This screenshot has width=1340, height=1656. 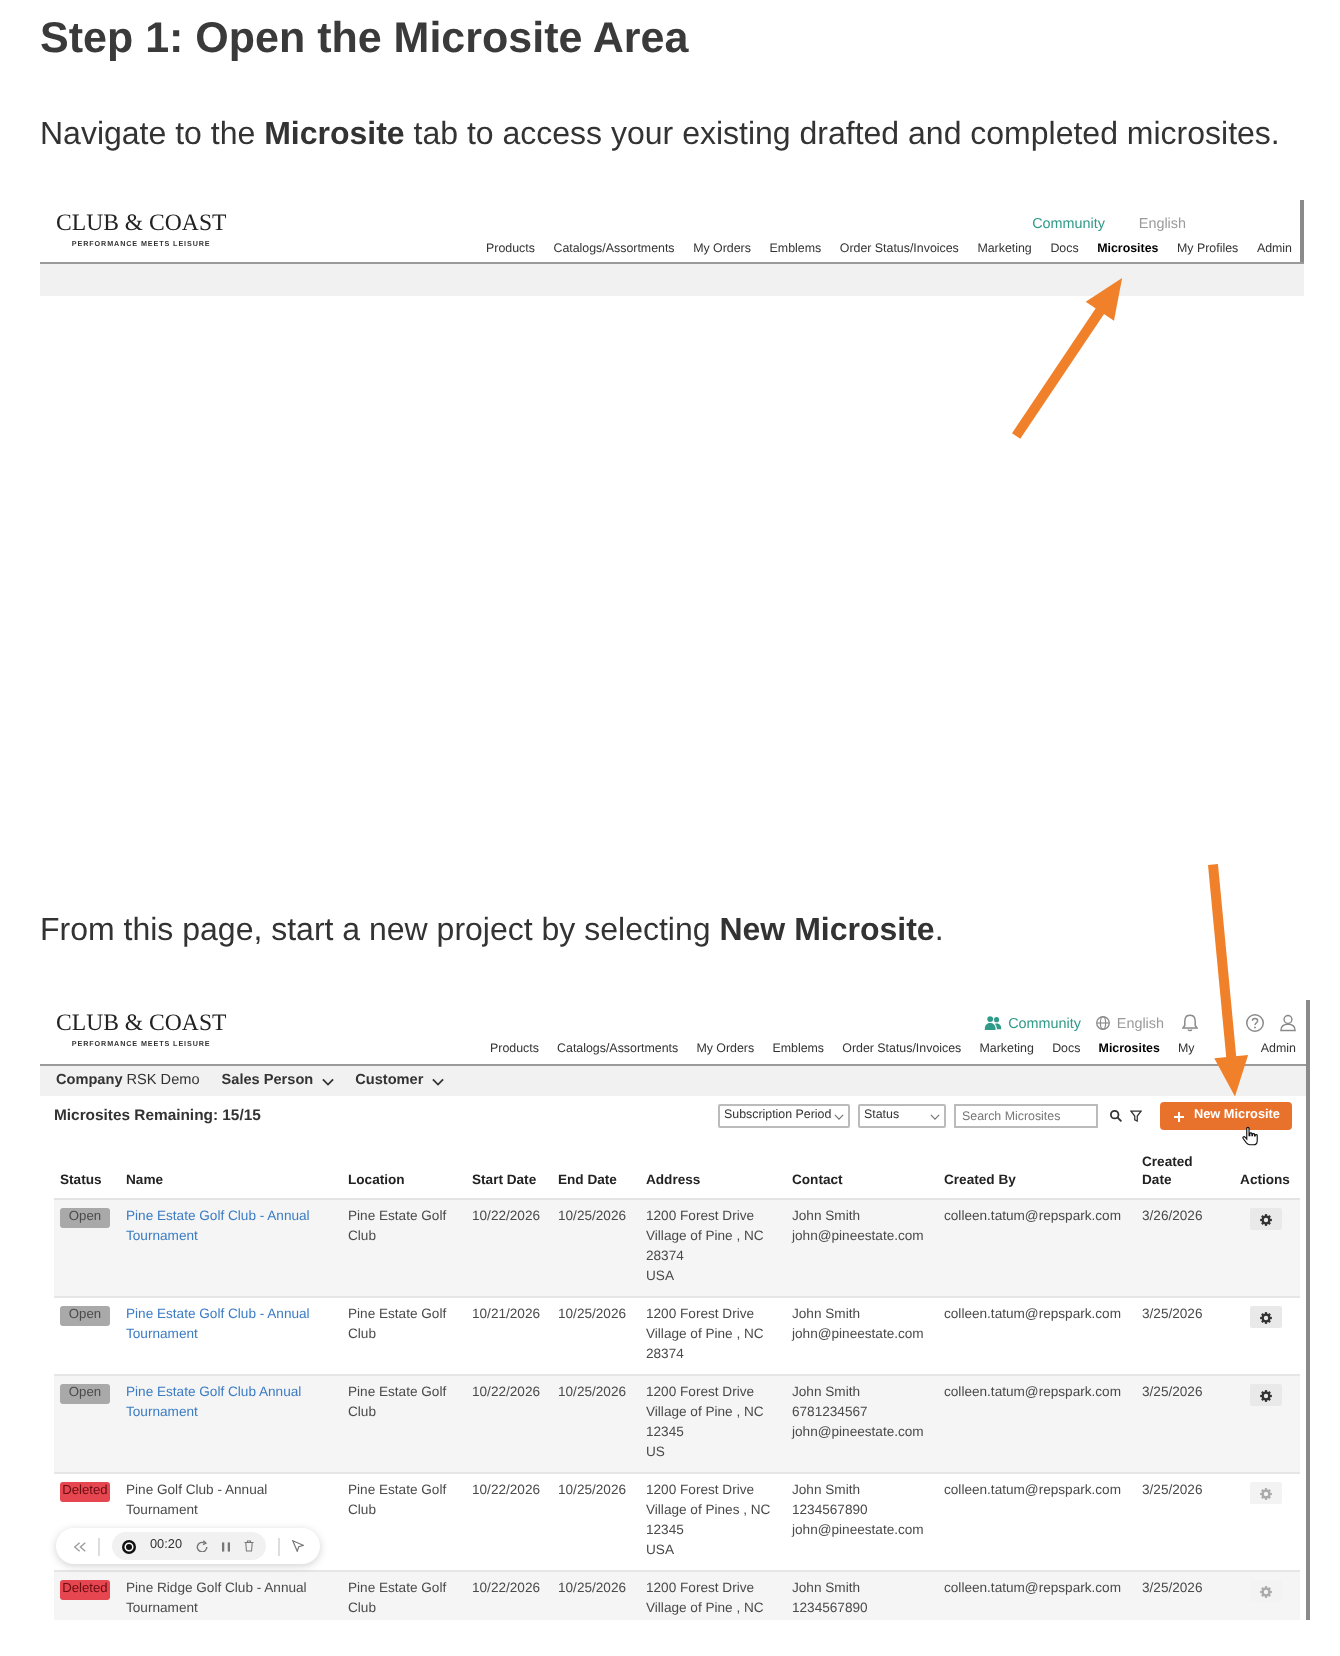 What do you see at coordinates (993, 1022) in the screenshot?
I see `people-icon` at bounding box center [993, 1022].